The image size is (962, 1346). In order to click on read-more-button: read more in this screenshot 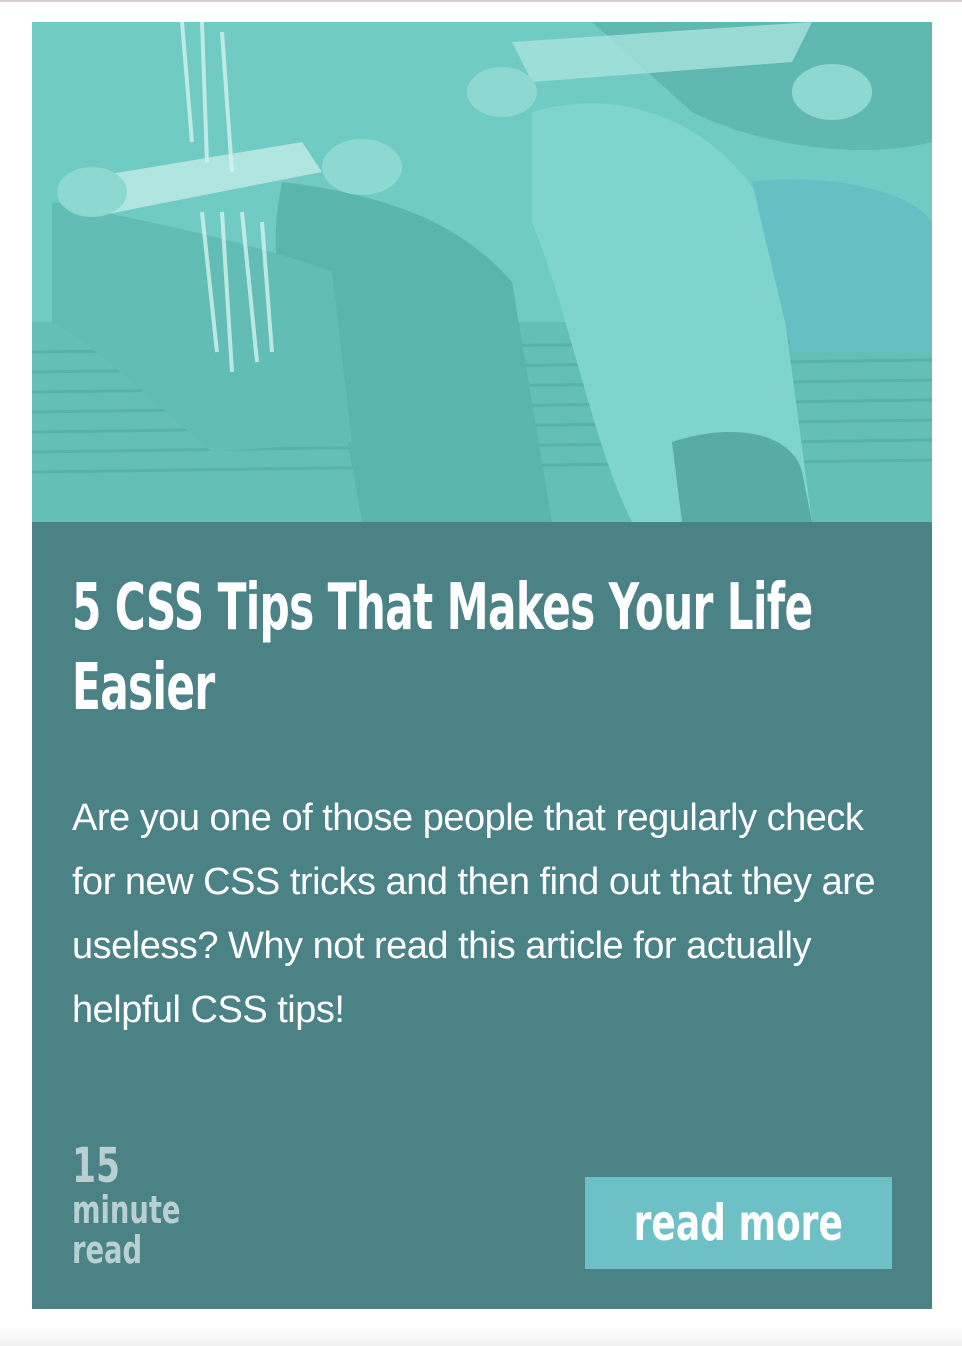, I will do `click(738, 1223)`.